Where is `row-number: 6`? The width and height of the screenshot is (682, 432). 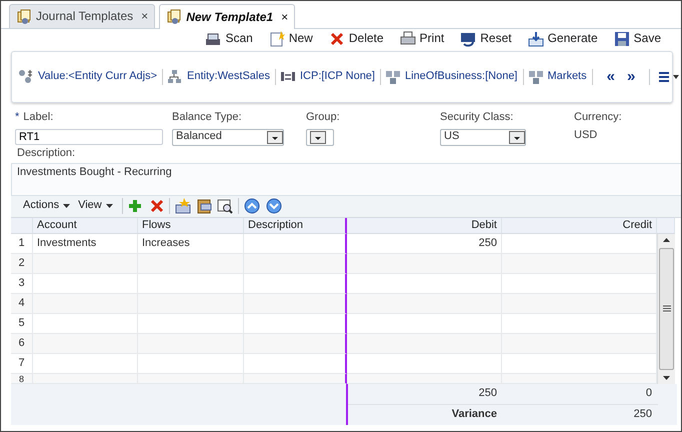 row-number: 6 is located at coordinates (22, 344).